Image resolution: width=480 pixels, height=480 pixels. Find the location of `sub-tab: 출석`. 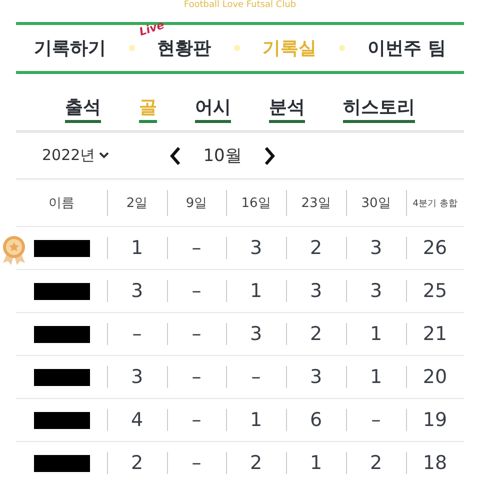

sub-tab: 출석 is located at coordinates (83, 109).